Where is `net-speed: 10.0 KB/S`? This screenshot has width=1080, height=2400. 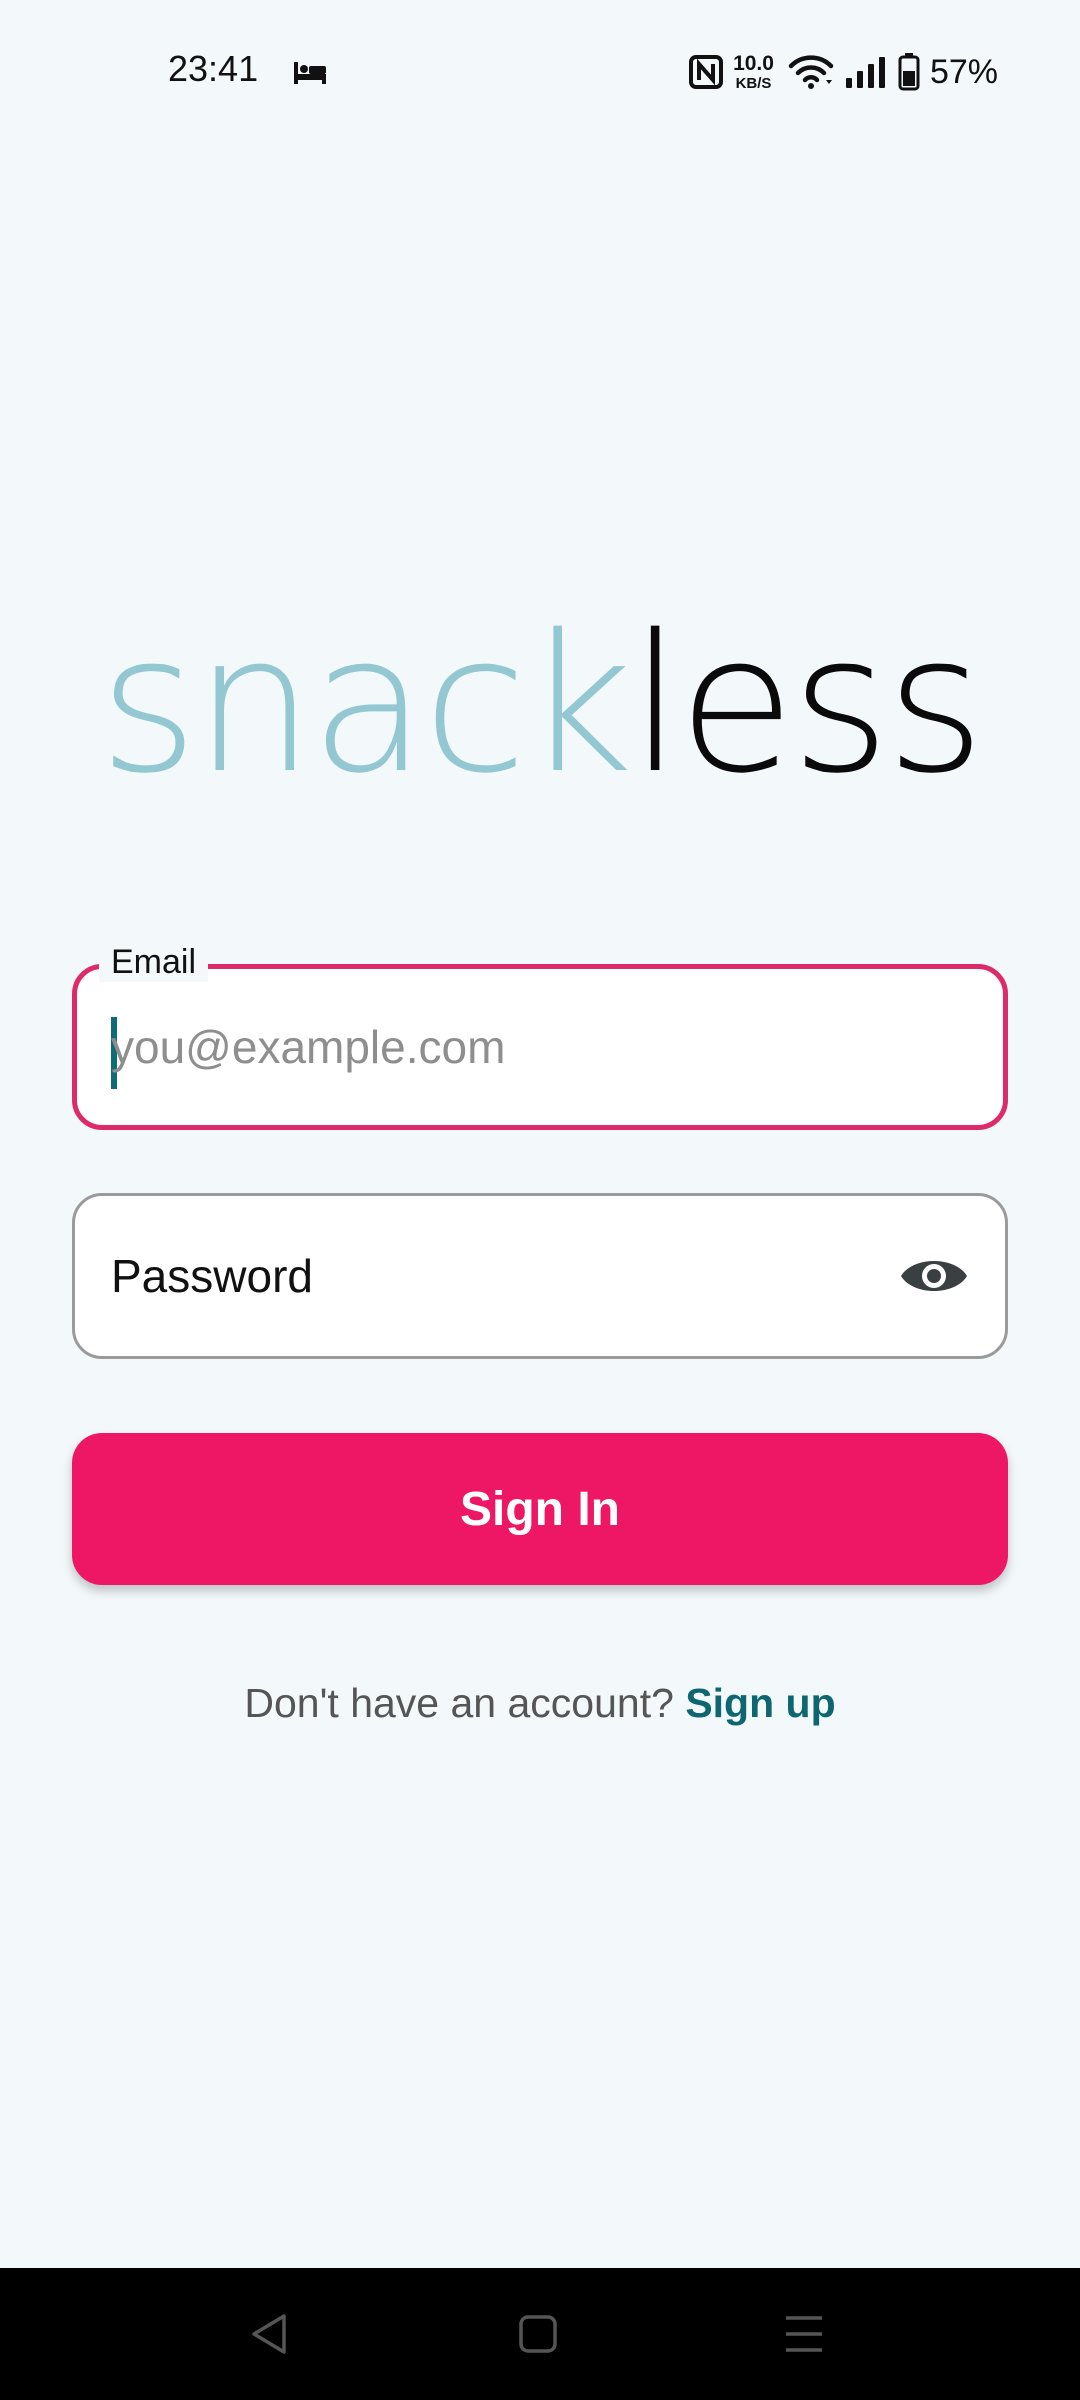
net-speed: 10.0 KB/S is located at coordinates (753, 72).